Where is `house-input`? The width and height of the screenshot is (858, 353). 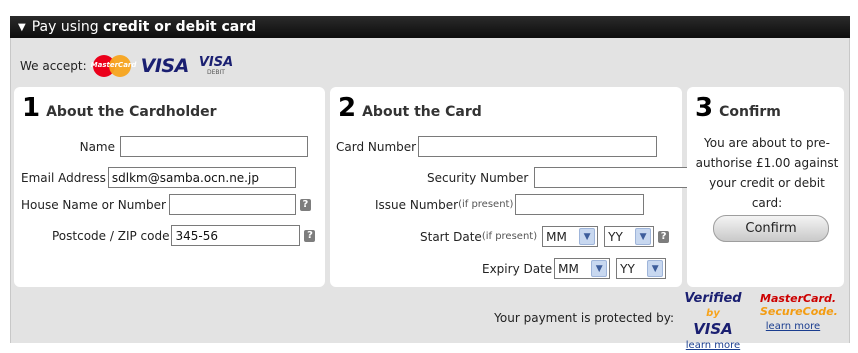
house-input is located at coordinates (232, 204).